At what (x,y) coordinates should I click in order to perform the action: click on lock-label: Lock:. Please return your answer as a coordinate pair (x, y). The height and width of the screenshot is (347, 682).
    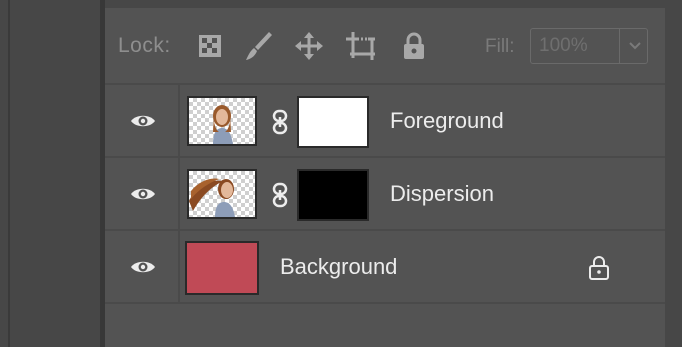
    Looking at the image, I should click on (144, 45).